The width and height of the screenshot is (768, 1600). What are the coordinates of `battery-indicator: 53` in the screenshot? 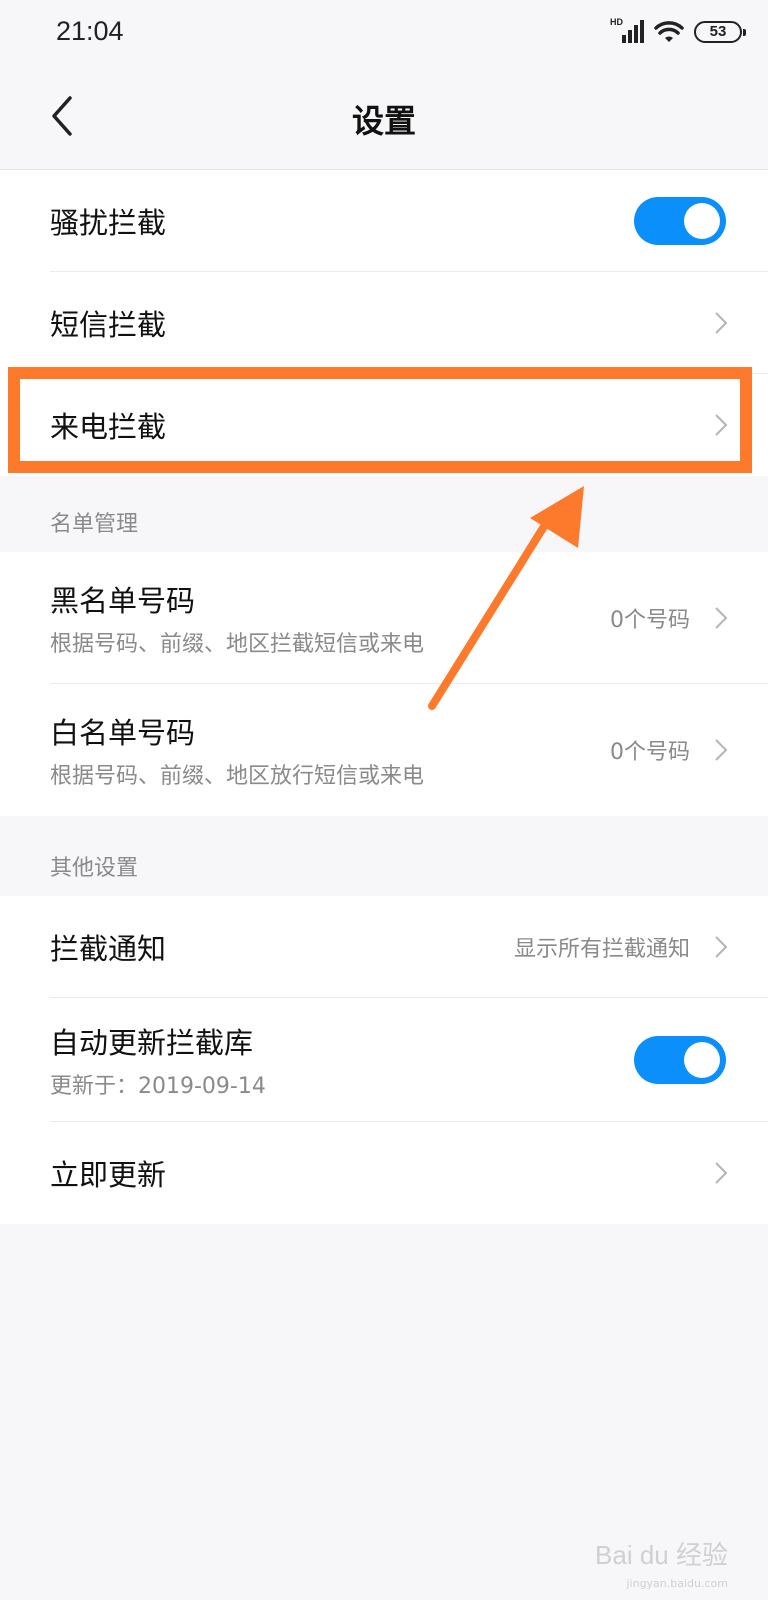 It's located at (720, 32).